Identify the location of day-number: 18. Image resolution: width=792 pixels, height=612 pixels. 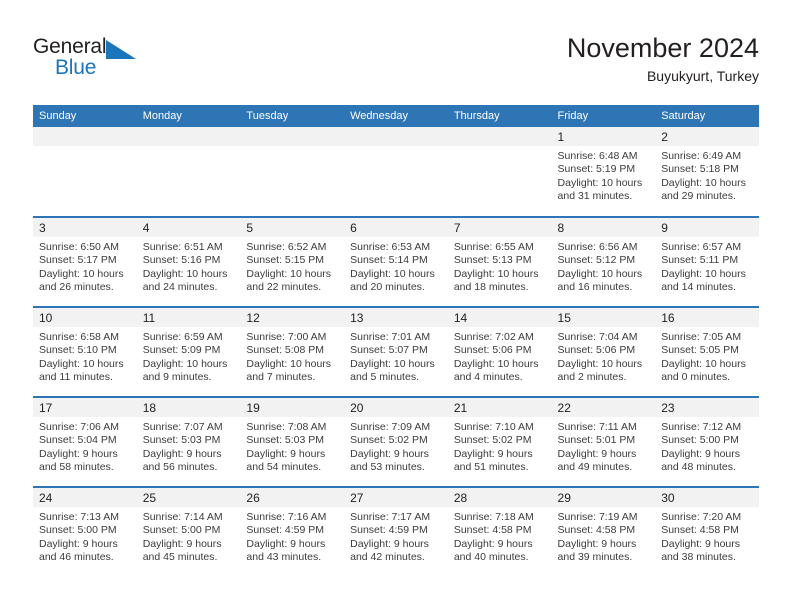
(188, 407).